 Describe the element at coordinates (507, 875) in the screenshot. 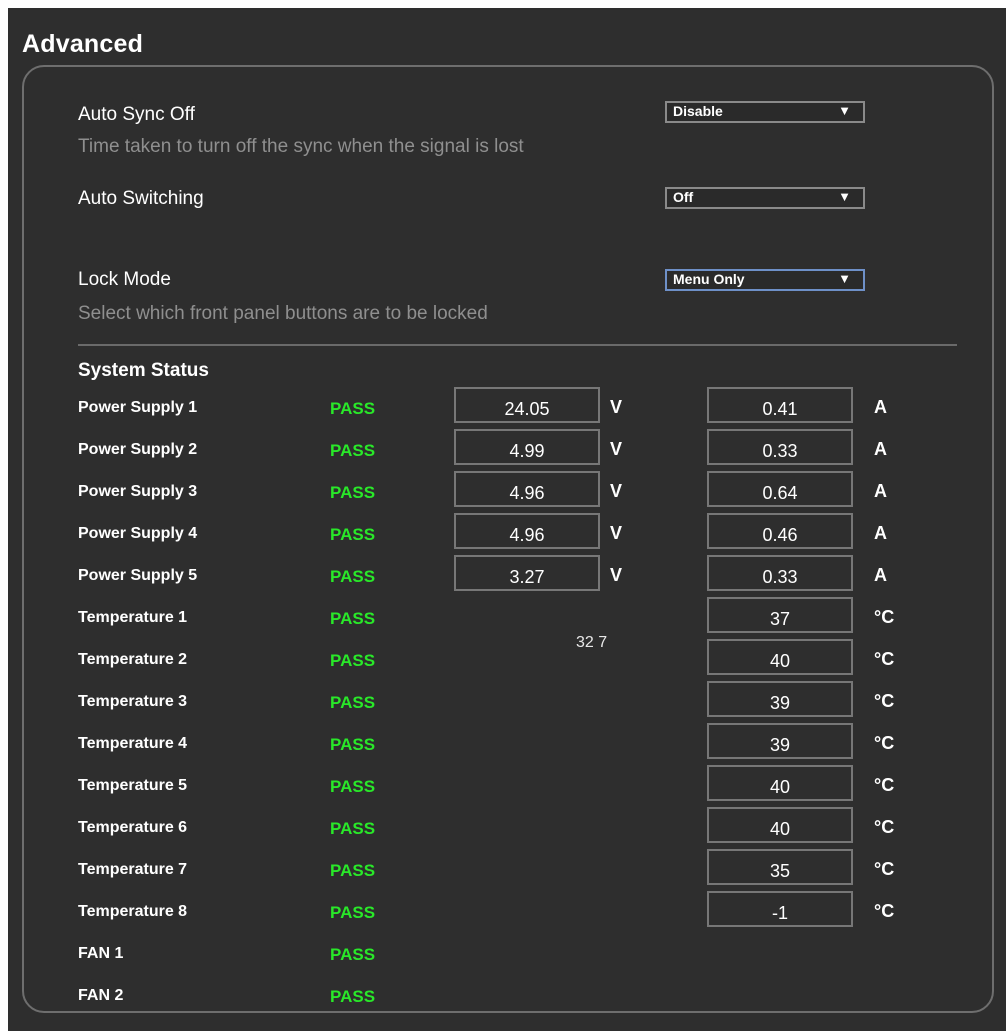

I see `status-row-temperature-7: Temperature 7 PASS 35 °C` at that location.